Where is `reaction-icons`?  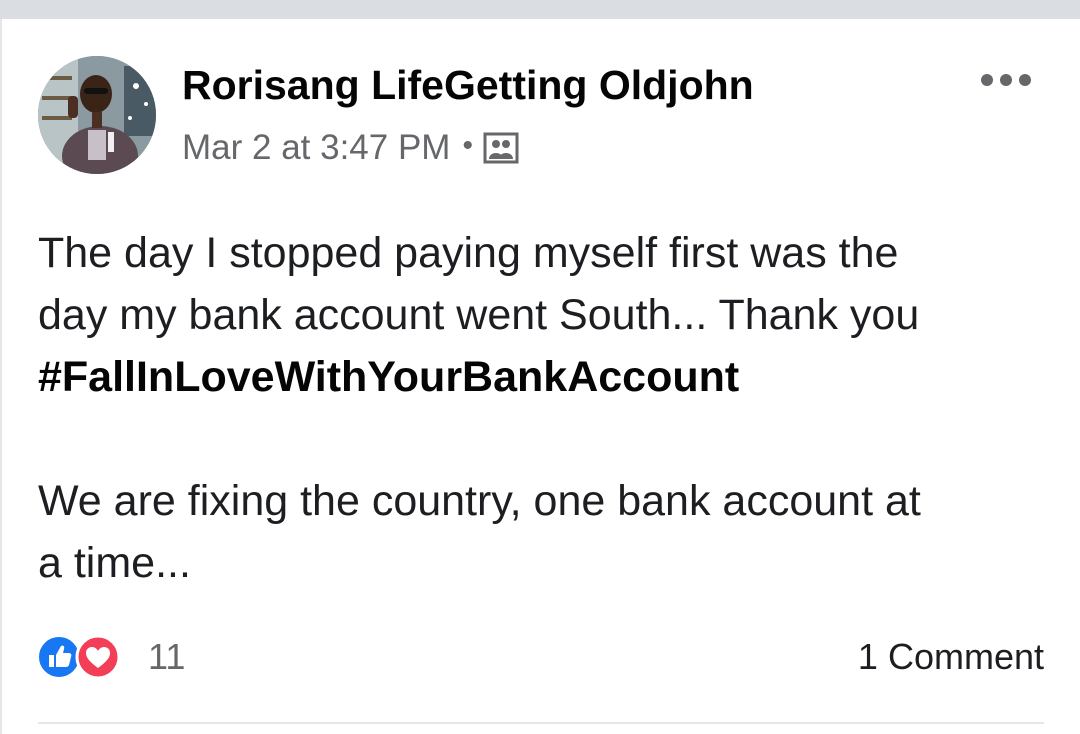
reaction-icons is located at coordinates (86, 657).